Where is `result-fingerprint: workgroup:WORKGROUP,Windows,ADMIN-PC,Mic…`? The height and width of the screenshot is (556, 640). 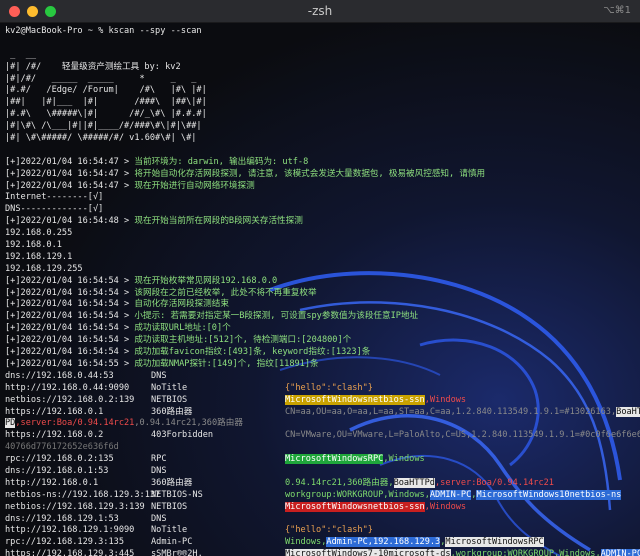
result-fingerprint: workgroup:WORKGROUP,Windows,ADMIN-PC,Mic… is located at coordinates (453, 495).